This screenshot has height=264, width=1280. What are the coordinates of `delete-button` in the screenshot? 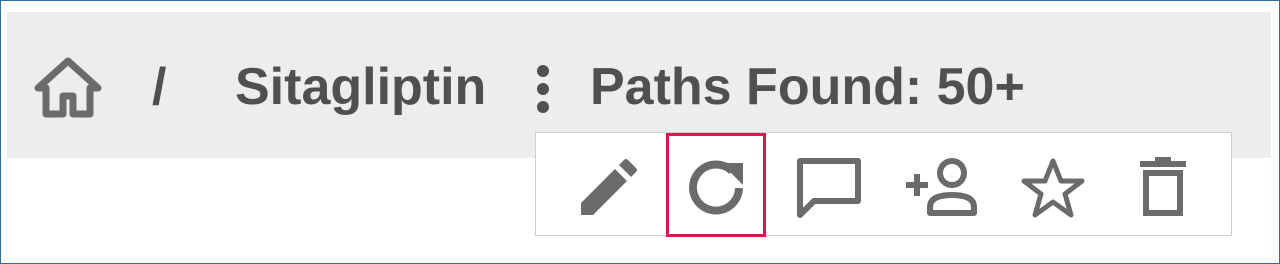 It's located at (1163, 188).